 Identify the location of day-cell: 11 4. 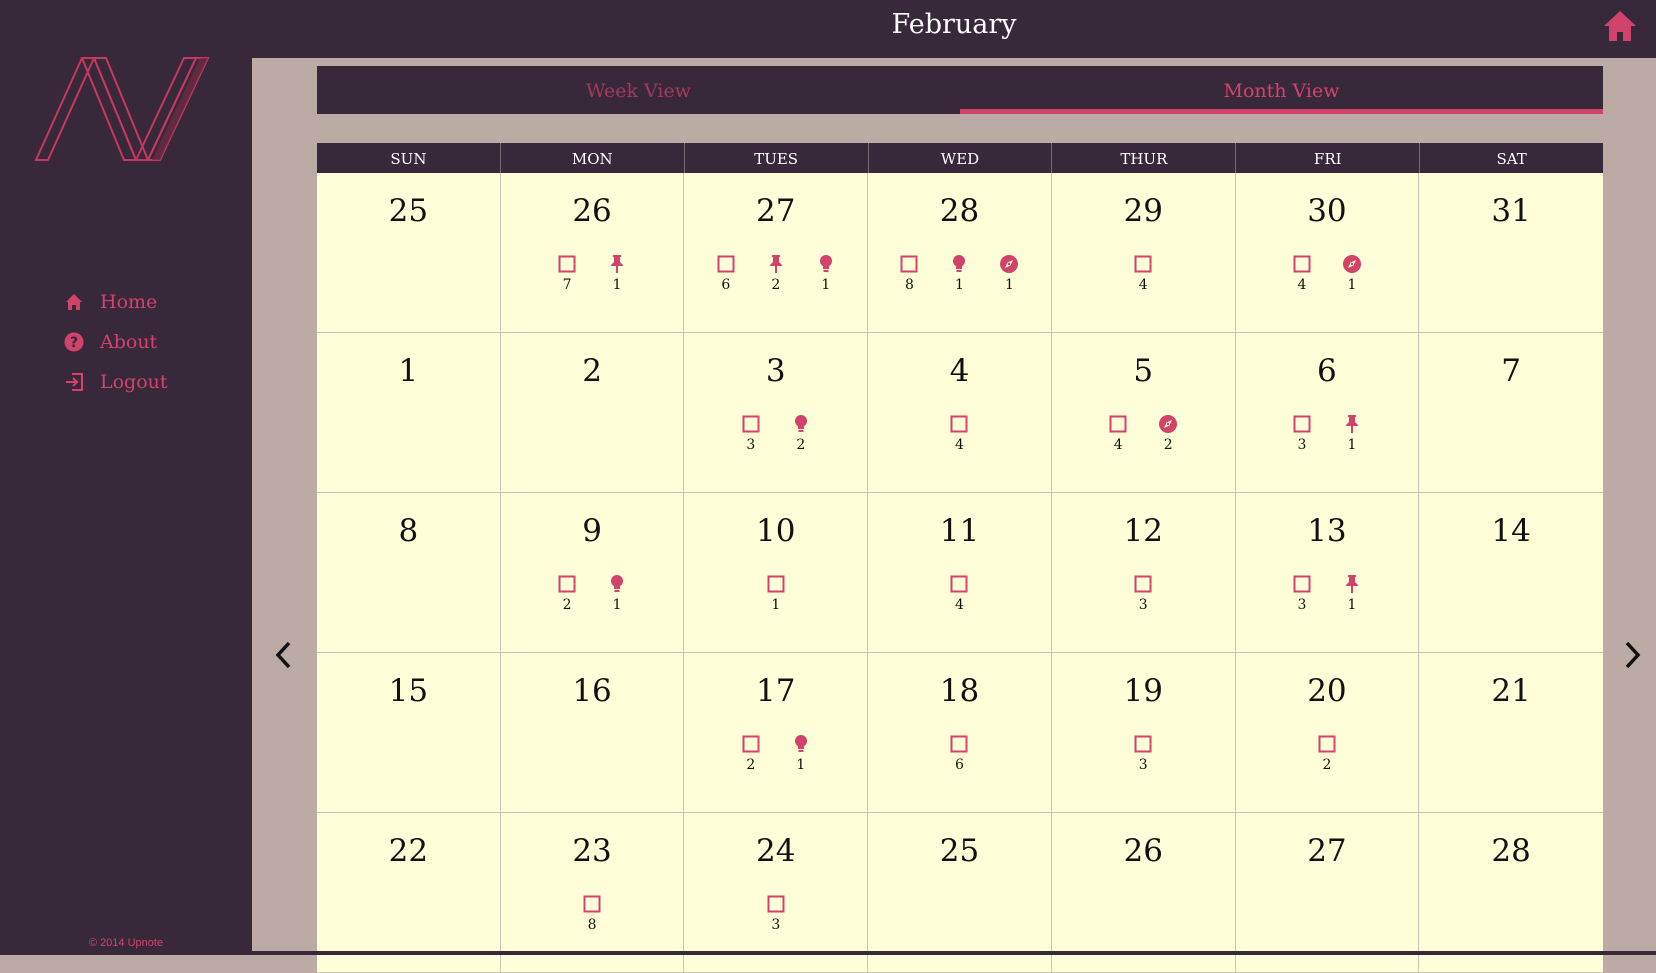
(960, 573).